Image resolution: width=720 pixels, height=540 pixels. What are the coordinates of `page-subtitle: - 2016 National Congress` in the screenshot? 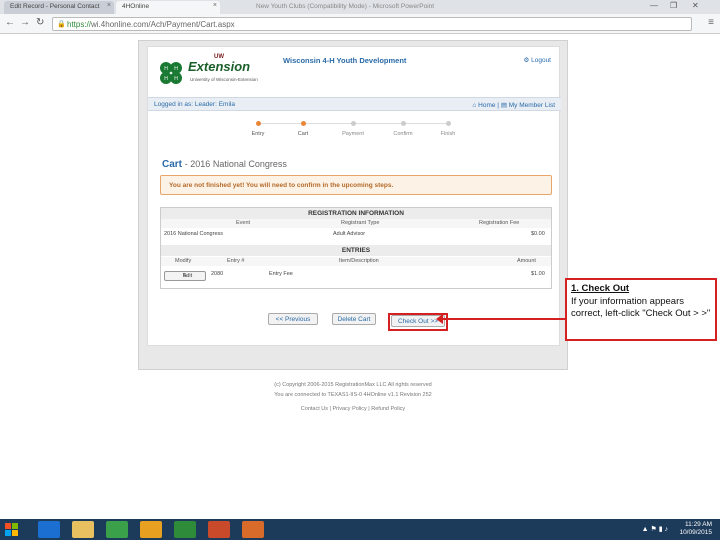 It's located at (235, 164).